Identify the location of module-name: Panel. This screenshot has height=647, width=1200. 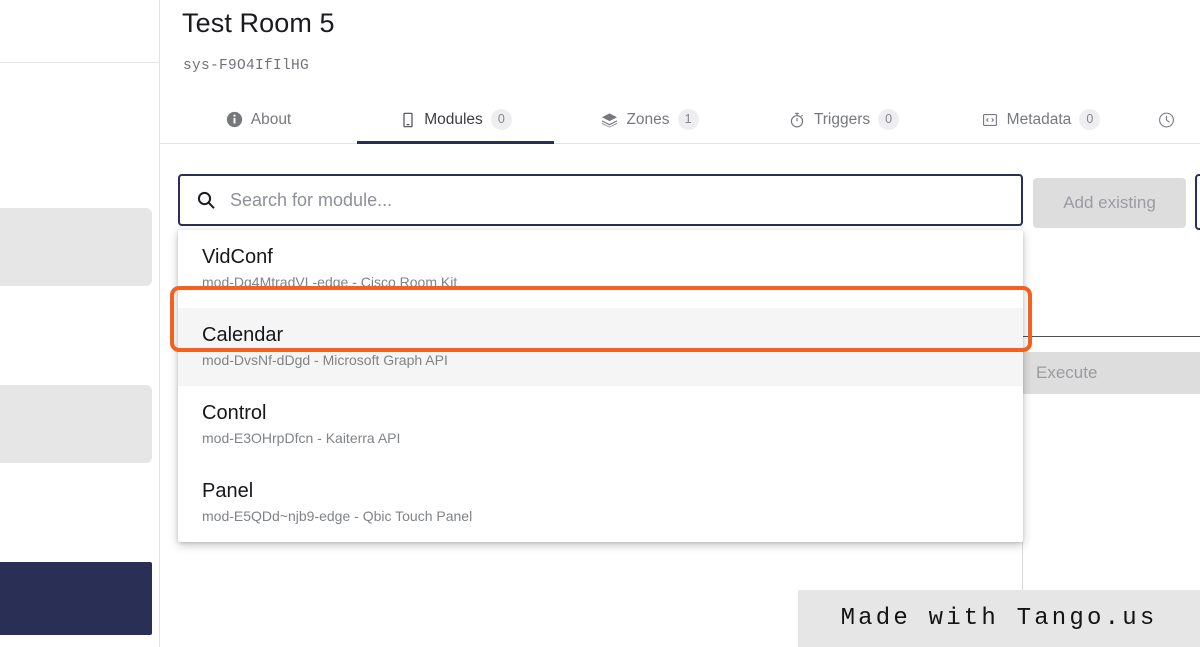
(228, 491).